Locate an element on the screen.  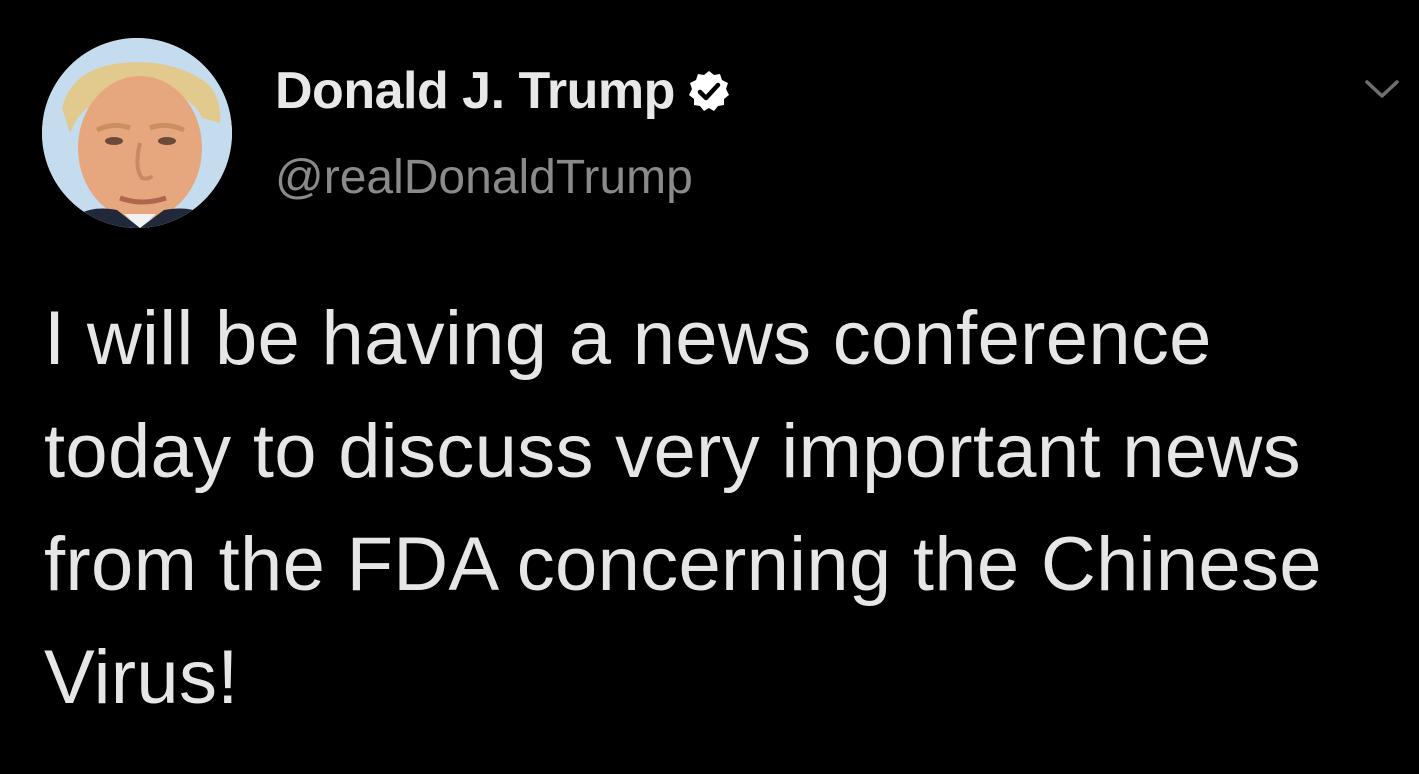
verified-badge-icon is located at coordinates (709, 91).